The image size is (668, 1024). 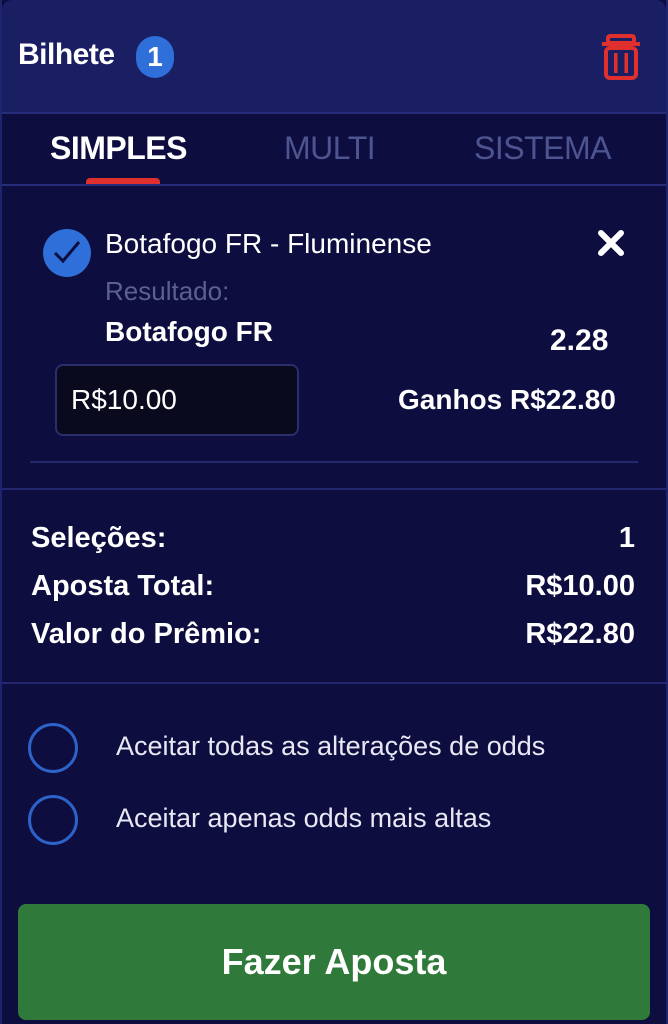 What do you see at coordinates (621, 57) in the screenshot?
I see `trash-icon` at bounding box center [621, 57].